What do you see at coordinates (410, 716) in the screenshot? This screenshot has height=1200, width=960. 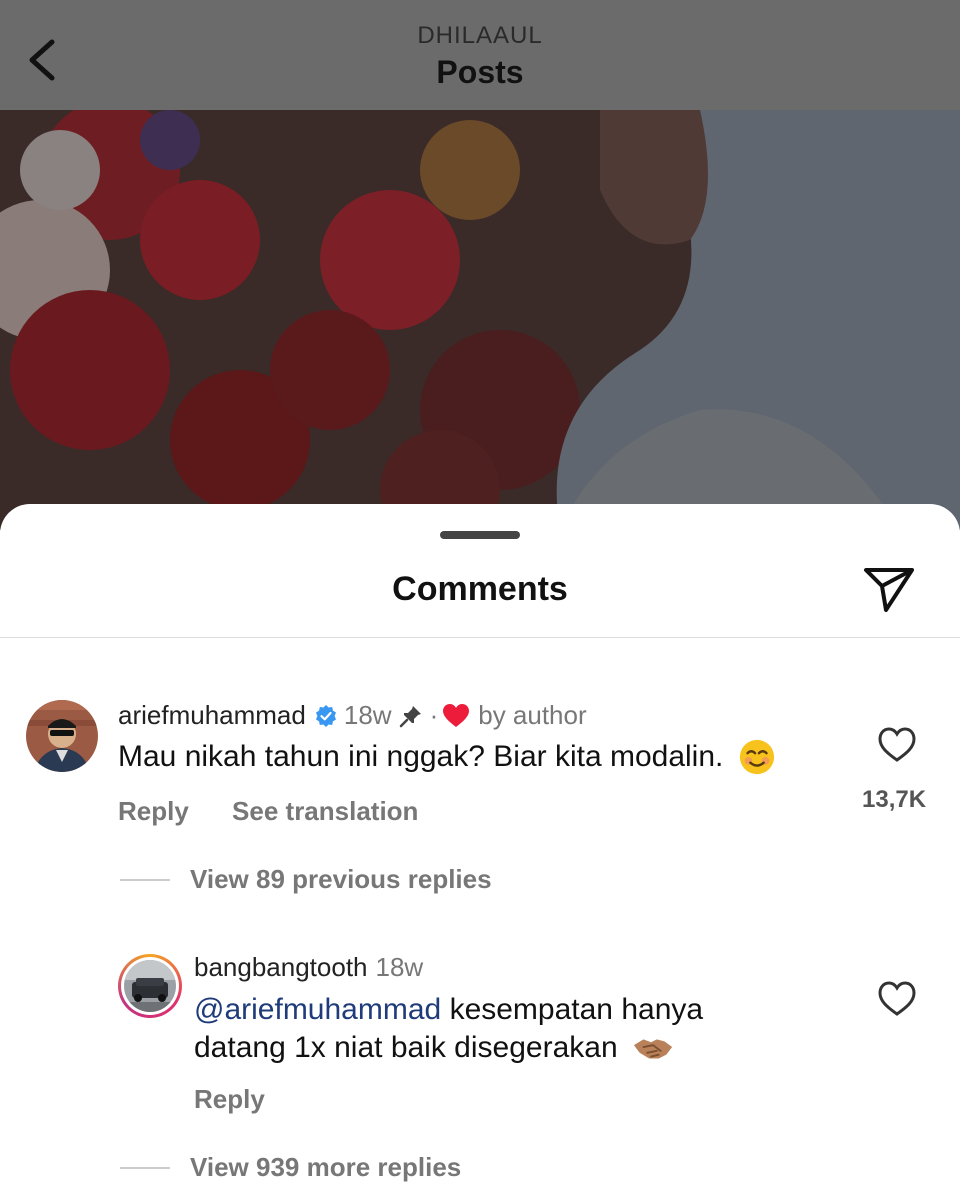 I see `pin-icon` at bounding box center [410, 716].